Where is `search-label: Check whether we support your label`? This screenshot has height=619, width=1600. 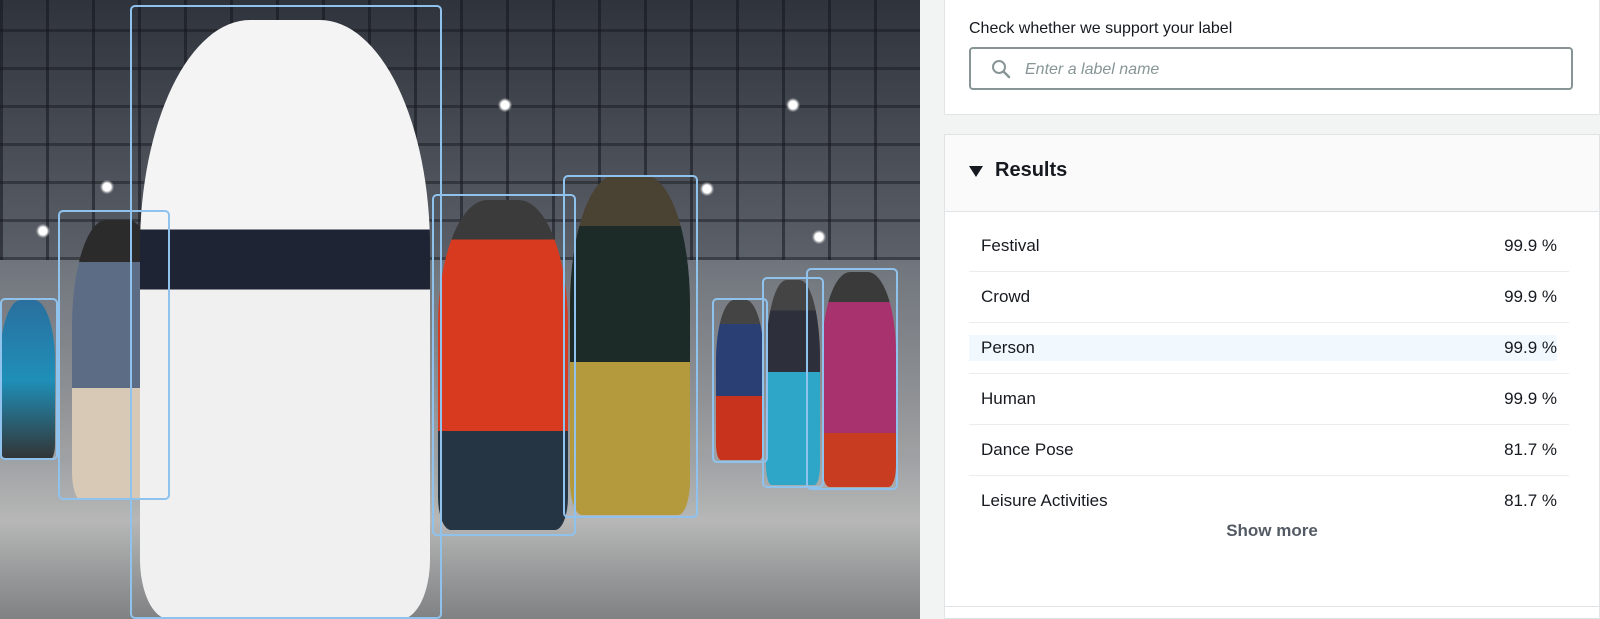
search-label: Check whether we support your label is located at coordinates (1101, 28).